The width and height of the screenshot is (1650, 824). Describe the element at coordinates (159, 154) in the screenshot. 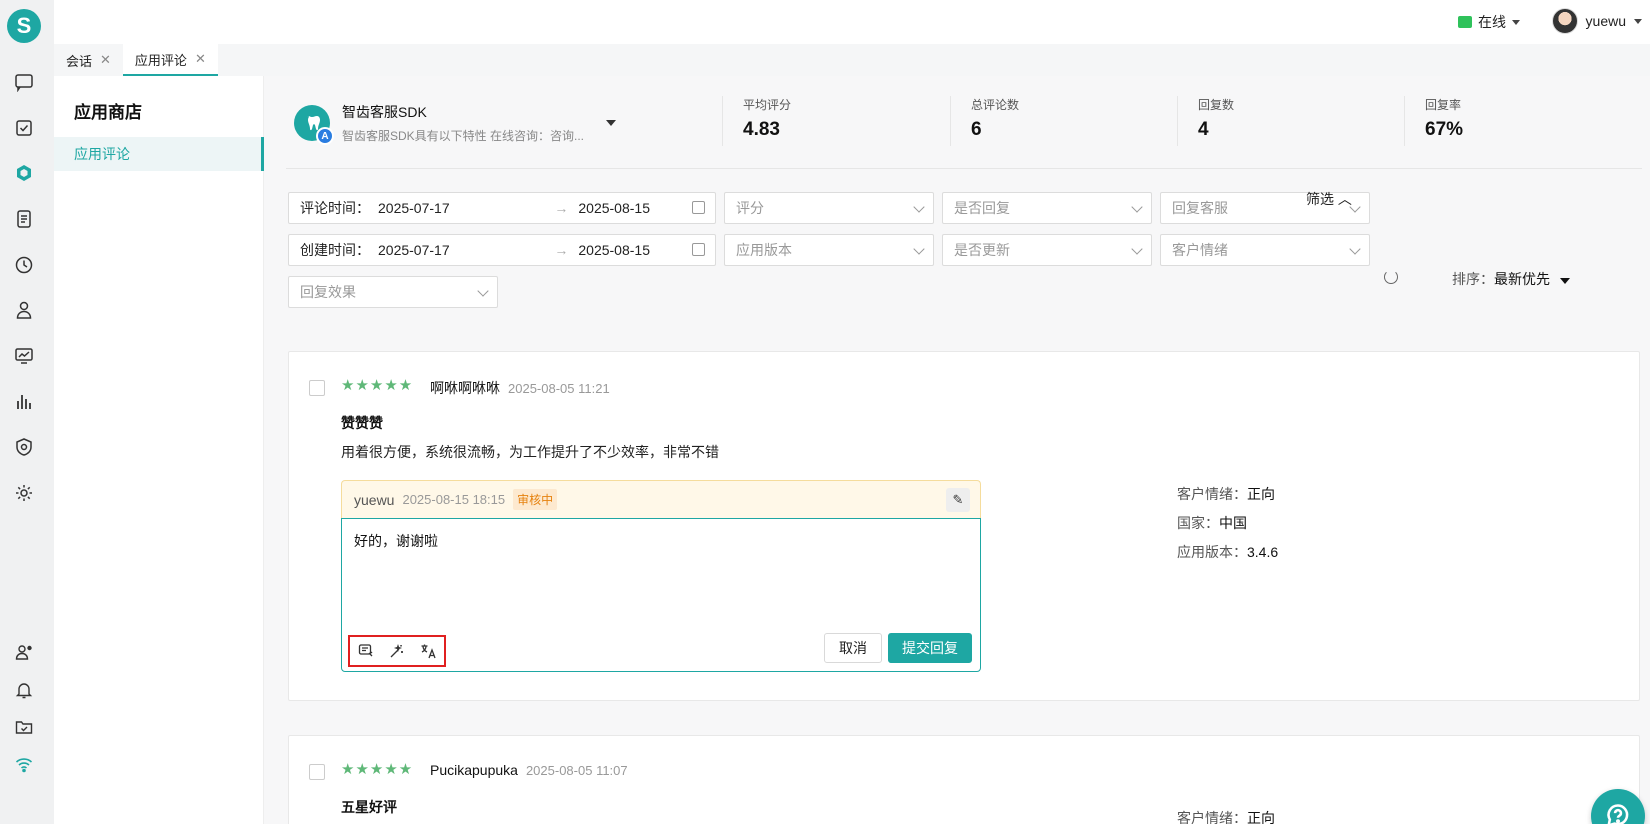

I see `sidebar-item-app-reviews: 应用评论` at that location.